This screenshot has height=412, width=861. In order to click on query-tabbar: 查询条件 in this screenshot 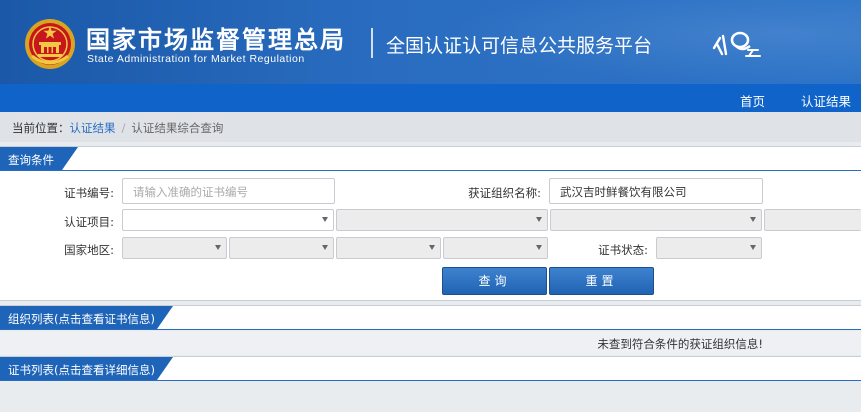, I will do `click(430, 159)`.